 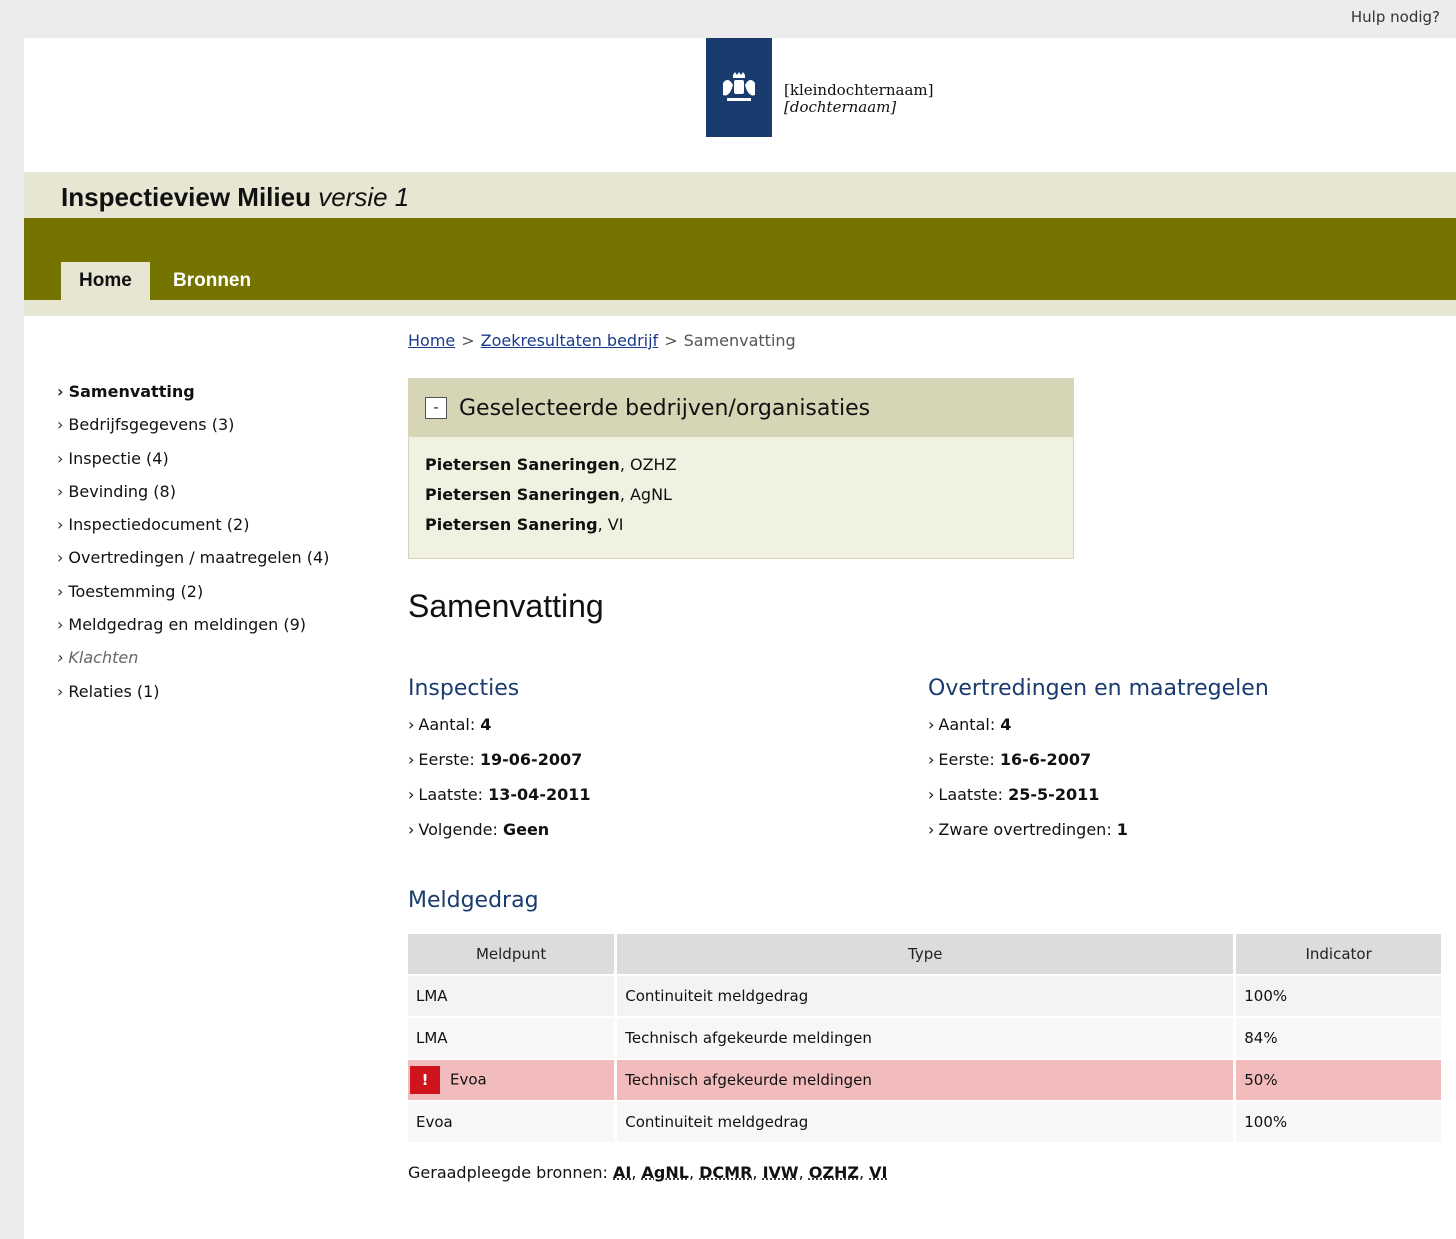 I want to click on sidebar-item-overtredingen: › Overtredingen / maatregelen (4), so click(x=193, y=564).